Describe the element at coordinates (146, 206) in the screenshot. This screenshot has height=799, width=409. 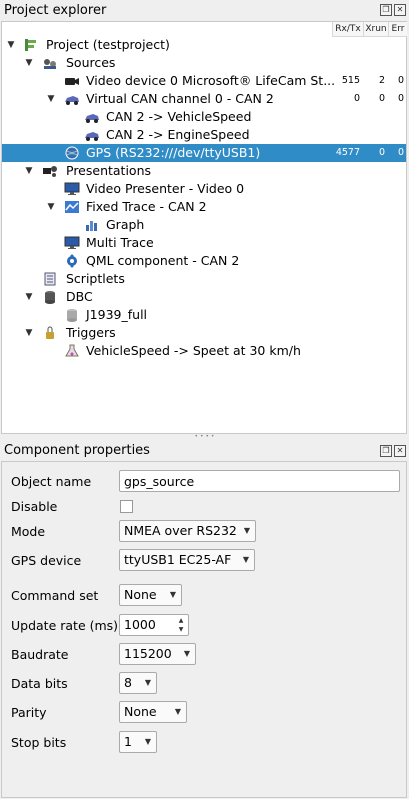
I see `tree-item-label: Fixed Trace - CAN 2` at that location.